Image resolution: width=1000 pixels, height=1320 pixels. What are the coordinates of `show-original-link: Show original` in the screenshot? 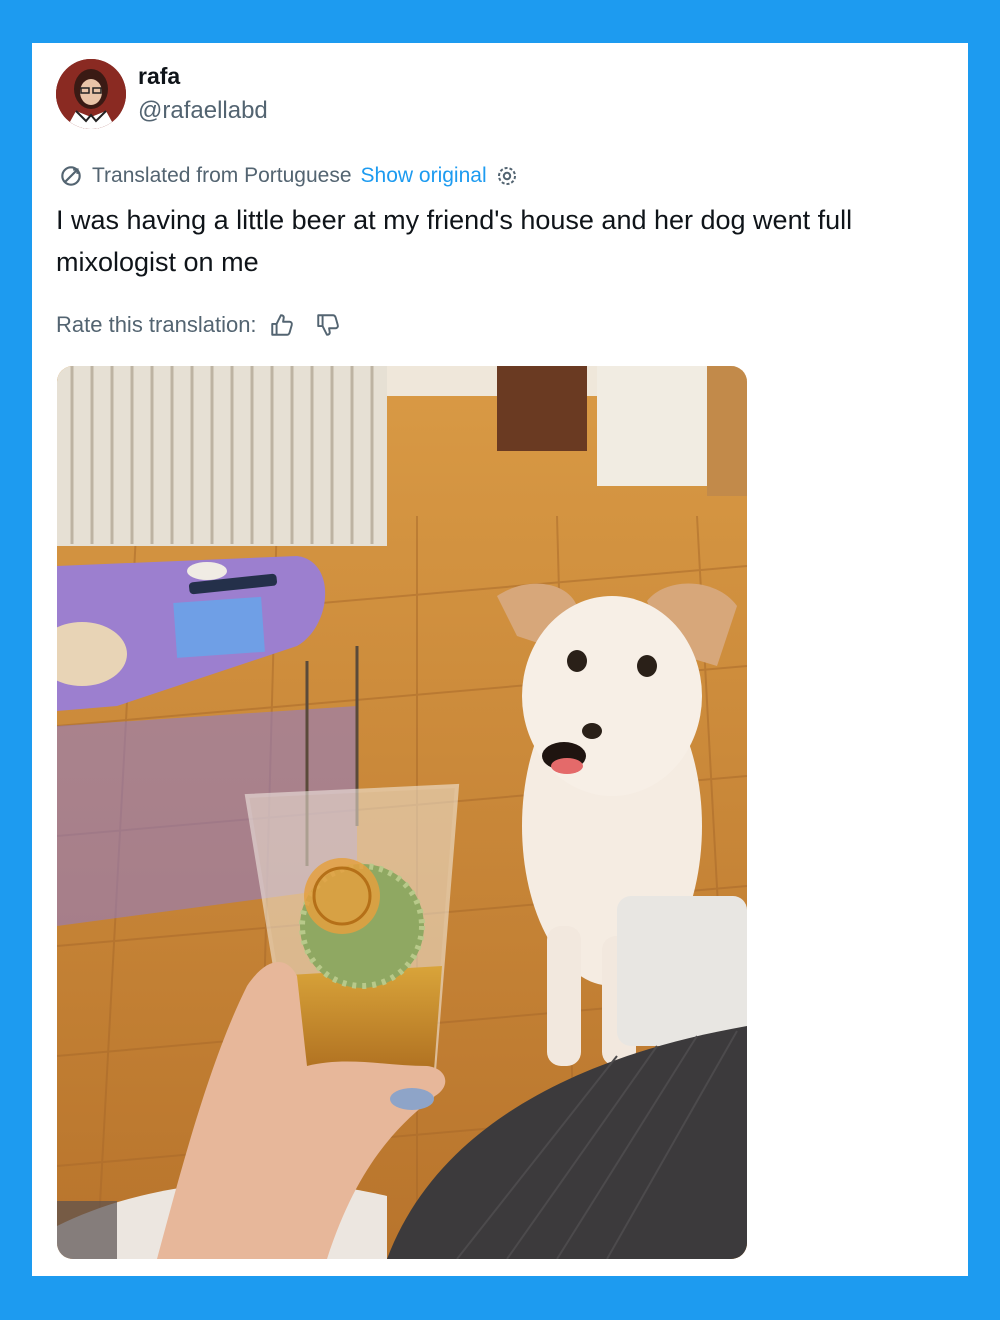 It's located at (424, 176).